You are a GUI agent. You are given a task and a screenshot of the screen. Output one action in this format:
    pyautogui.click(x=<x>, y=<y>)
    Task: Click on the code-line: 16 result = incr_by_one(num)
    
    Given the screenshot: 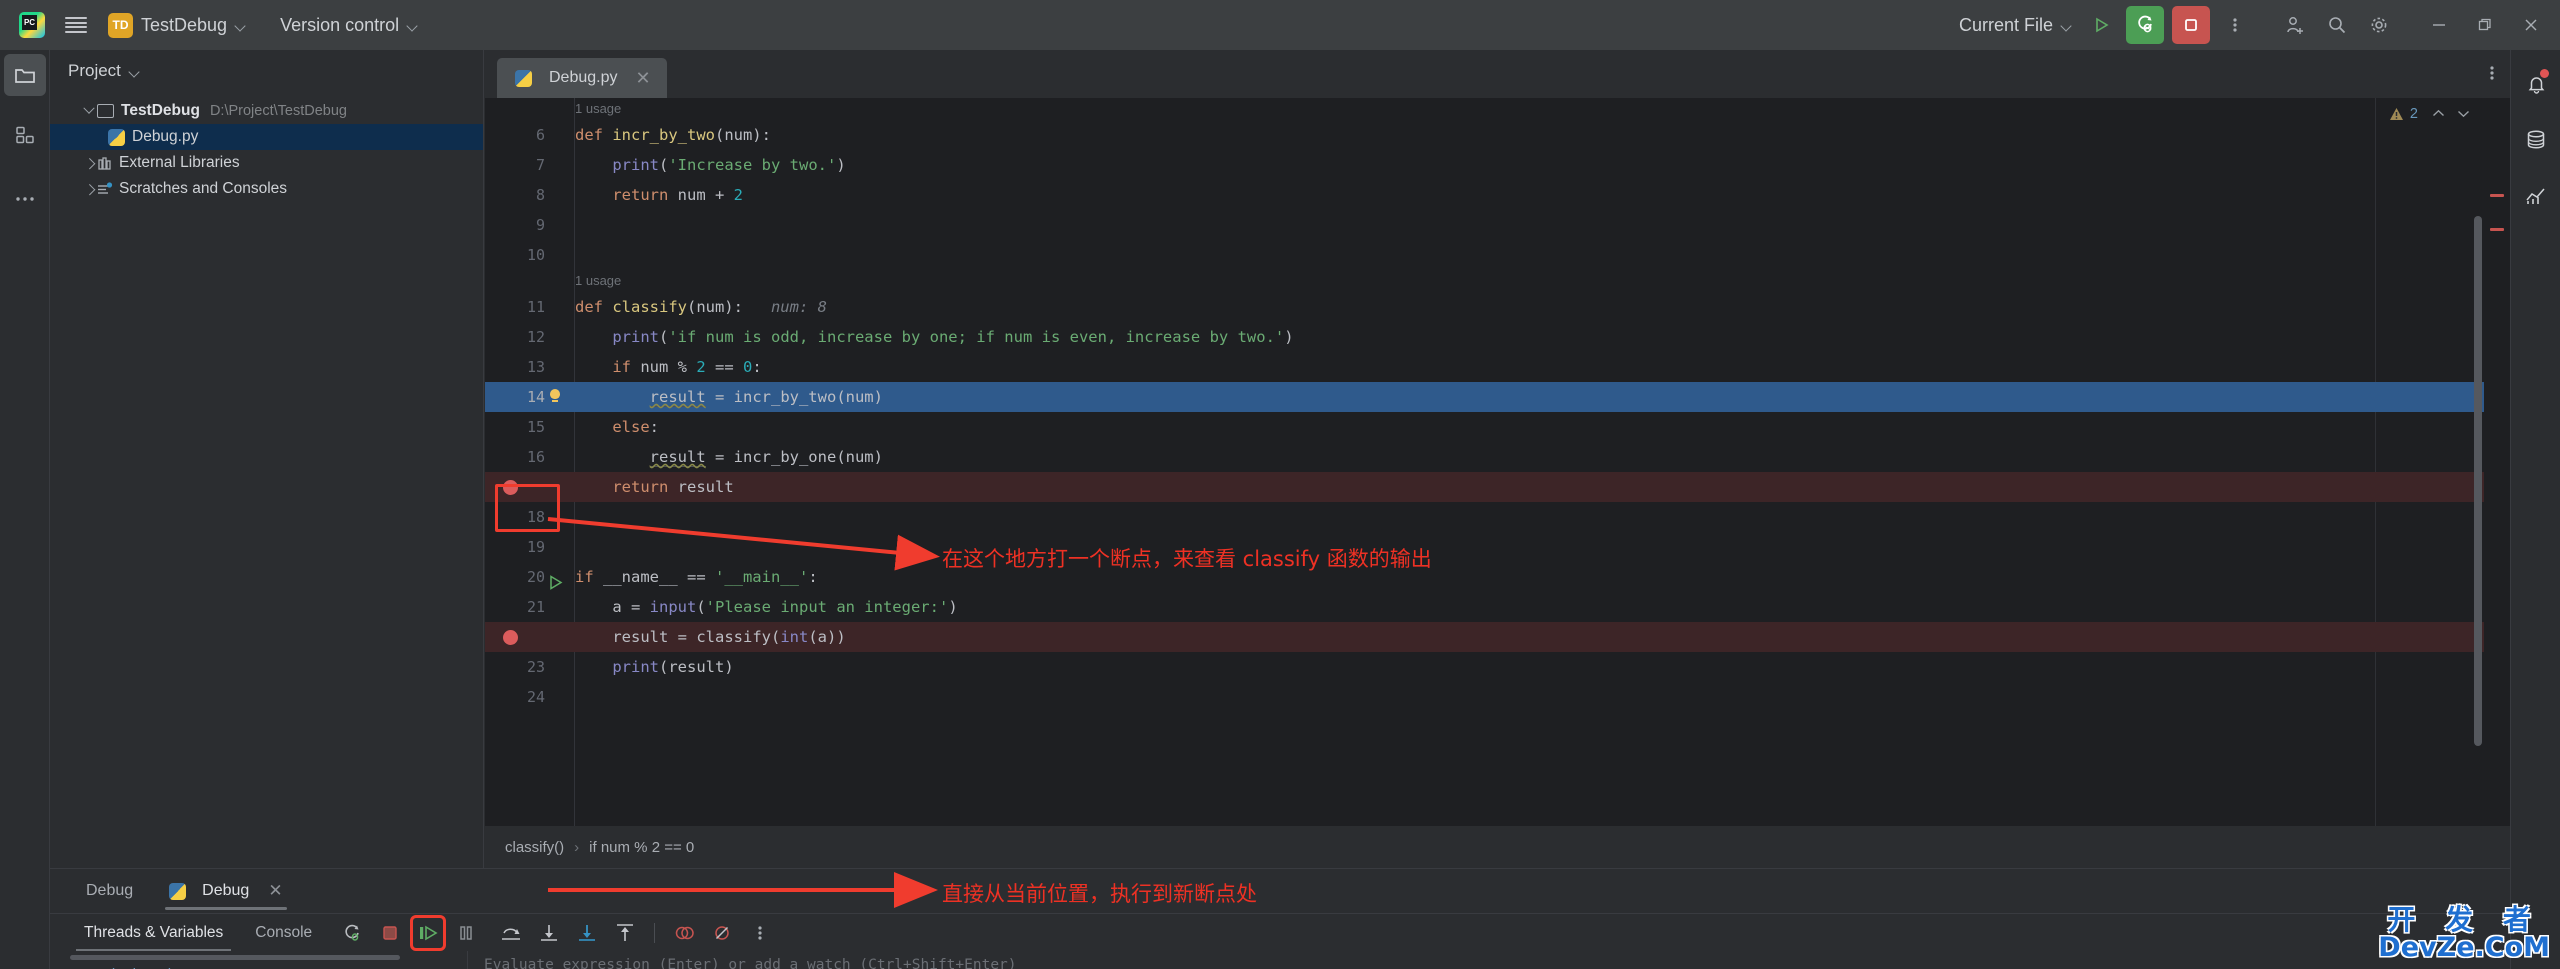 What is the action you would take?
    pyautogui.click(x=1497, y=457)
    